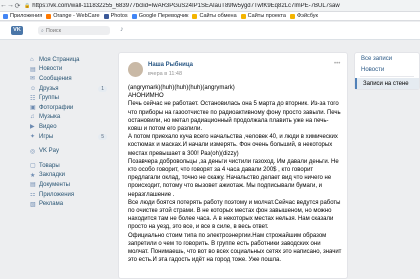 This screenshot has height=279, width=420. I want to click on forward-icon: →, so click(10, 5).